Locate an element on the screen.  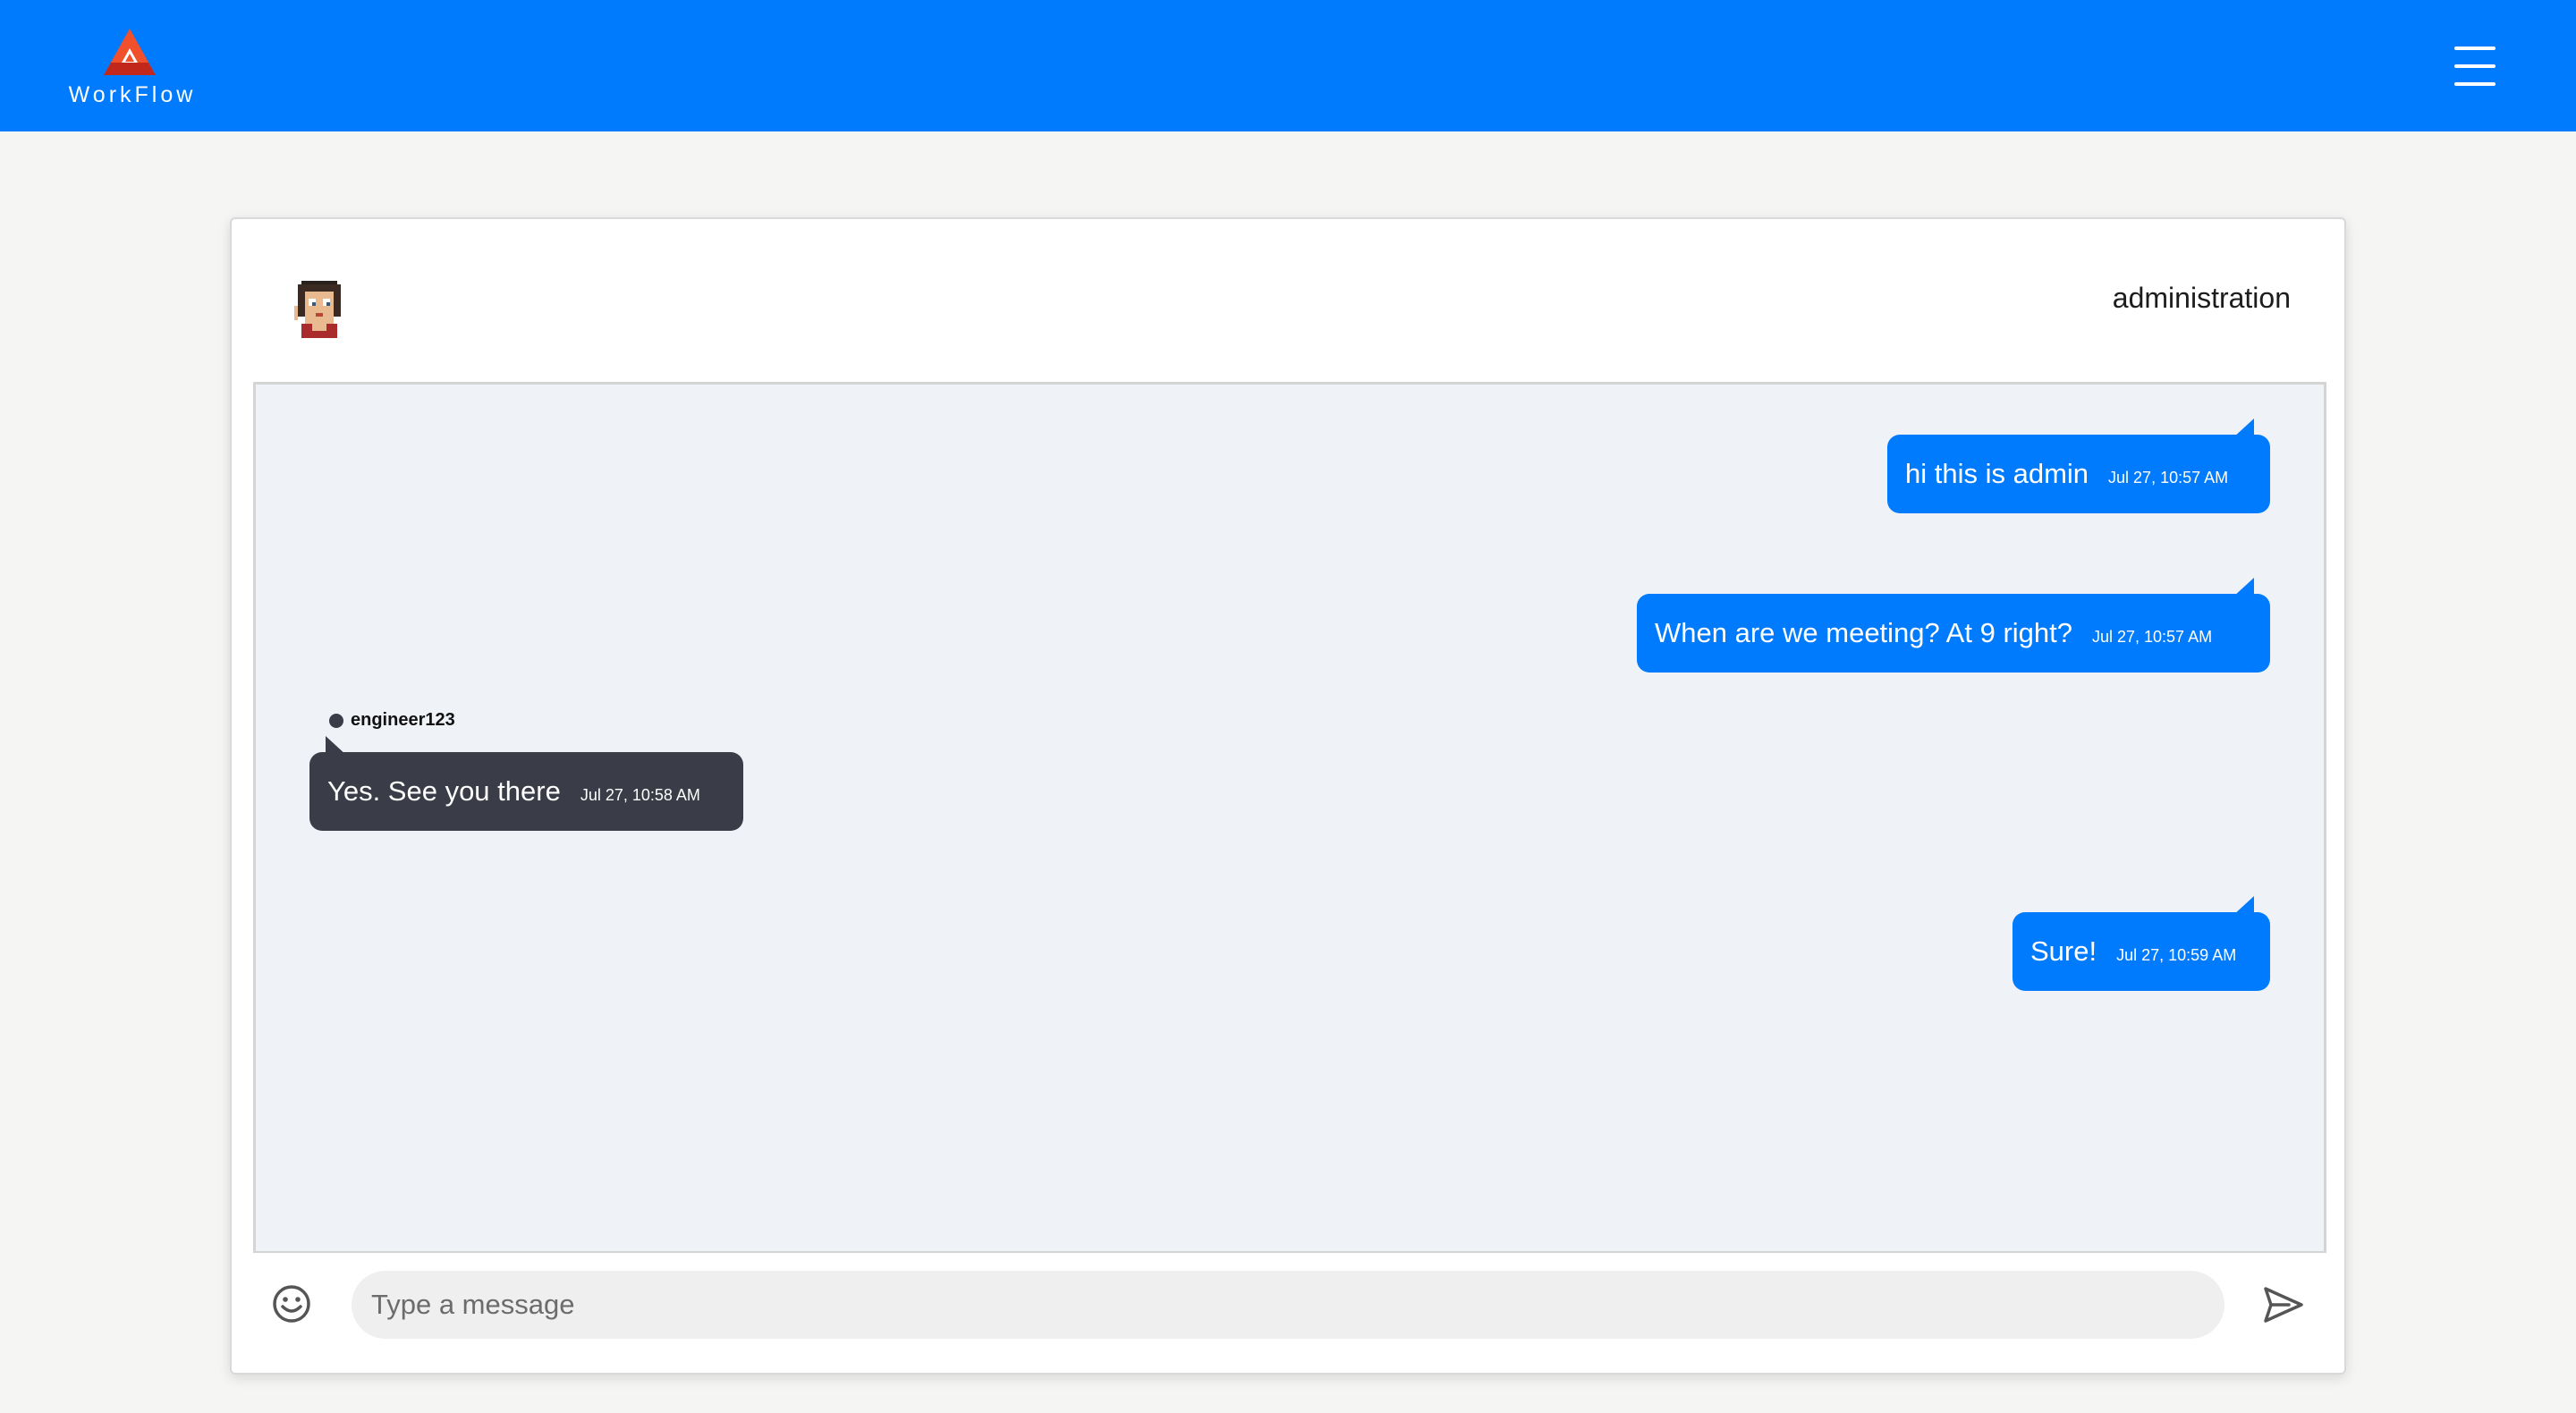
message-bubble-outgoing: hi this is admin Jul 27, 10:57 AM is located at coordinates (2078, 466).